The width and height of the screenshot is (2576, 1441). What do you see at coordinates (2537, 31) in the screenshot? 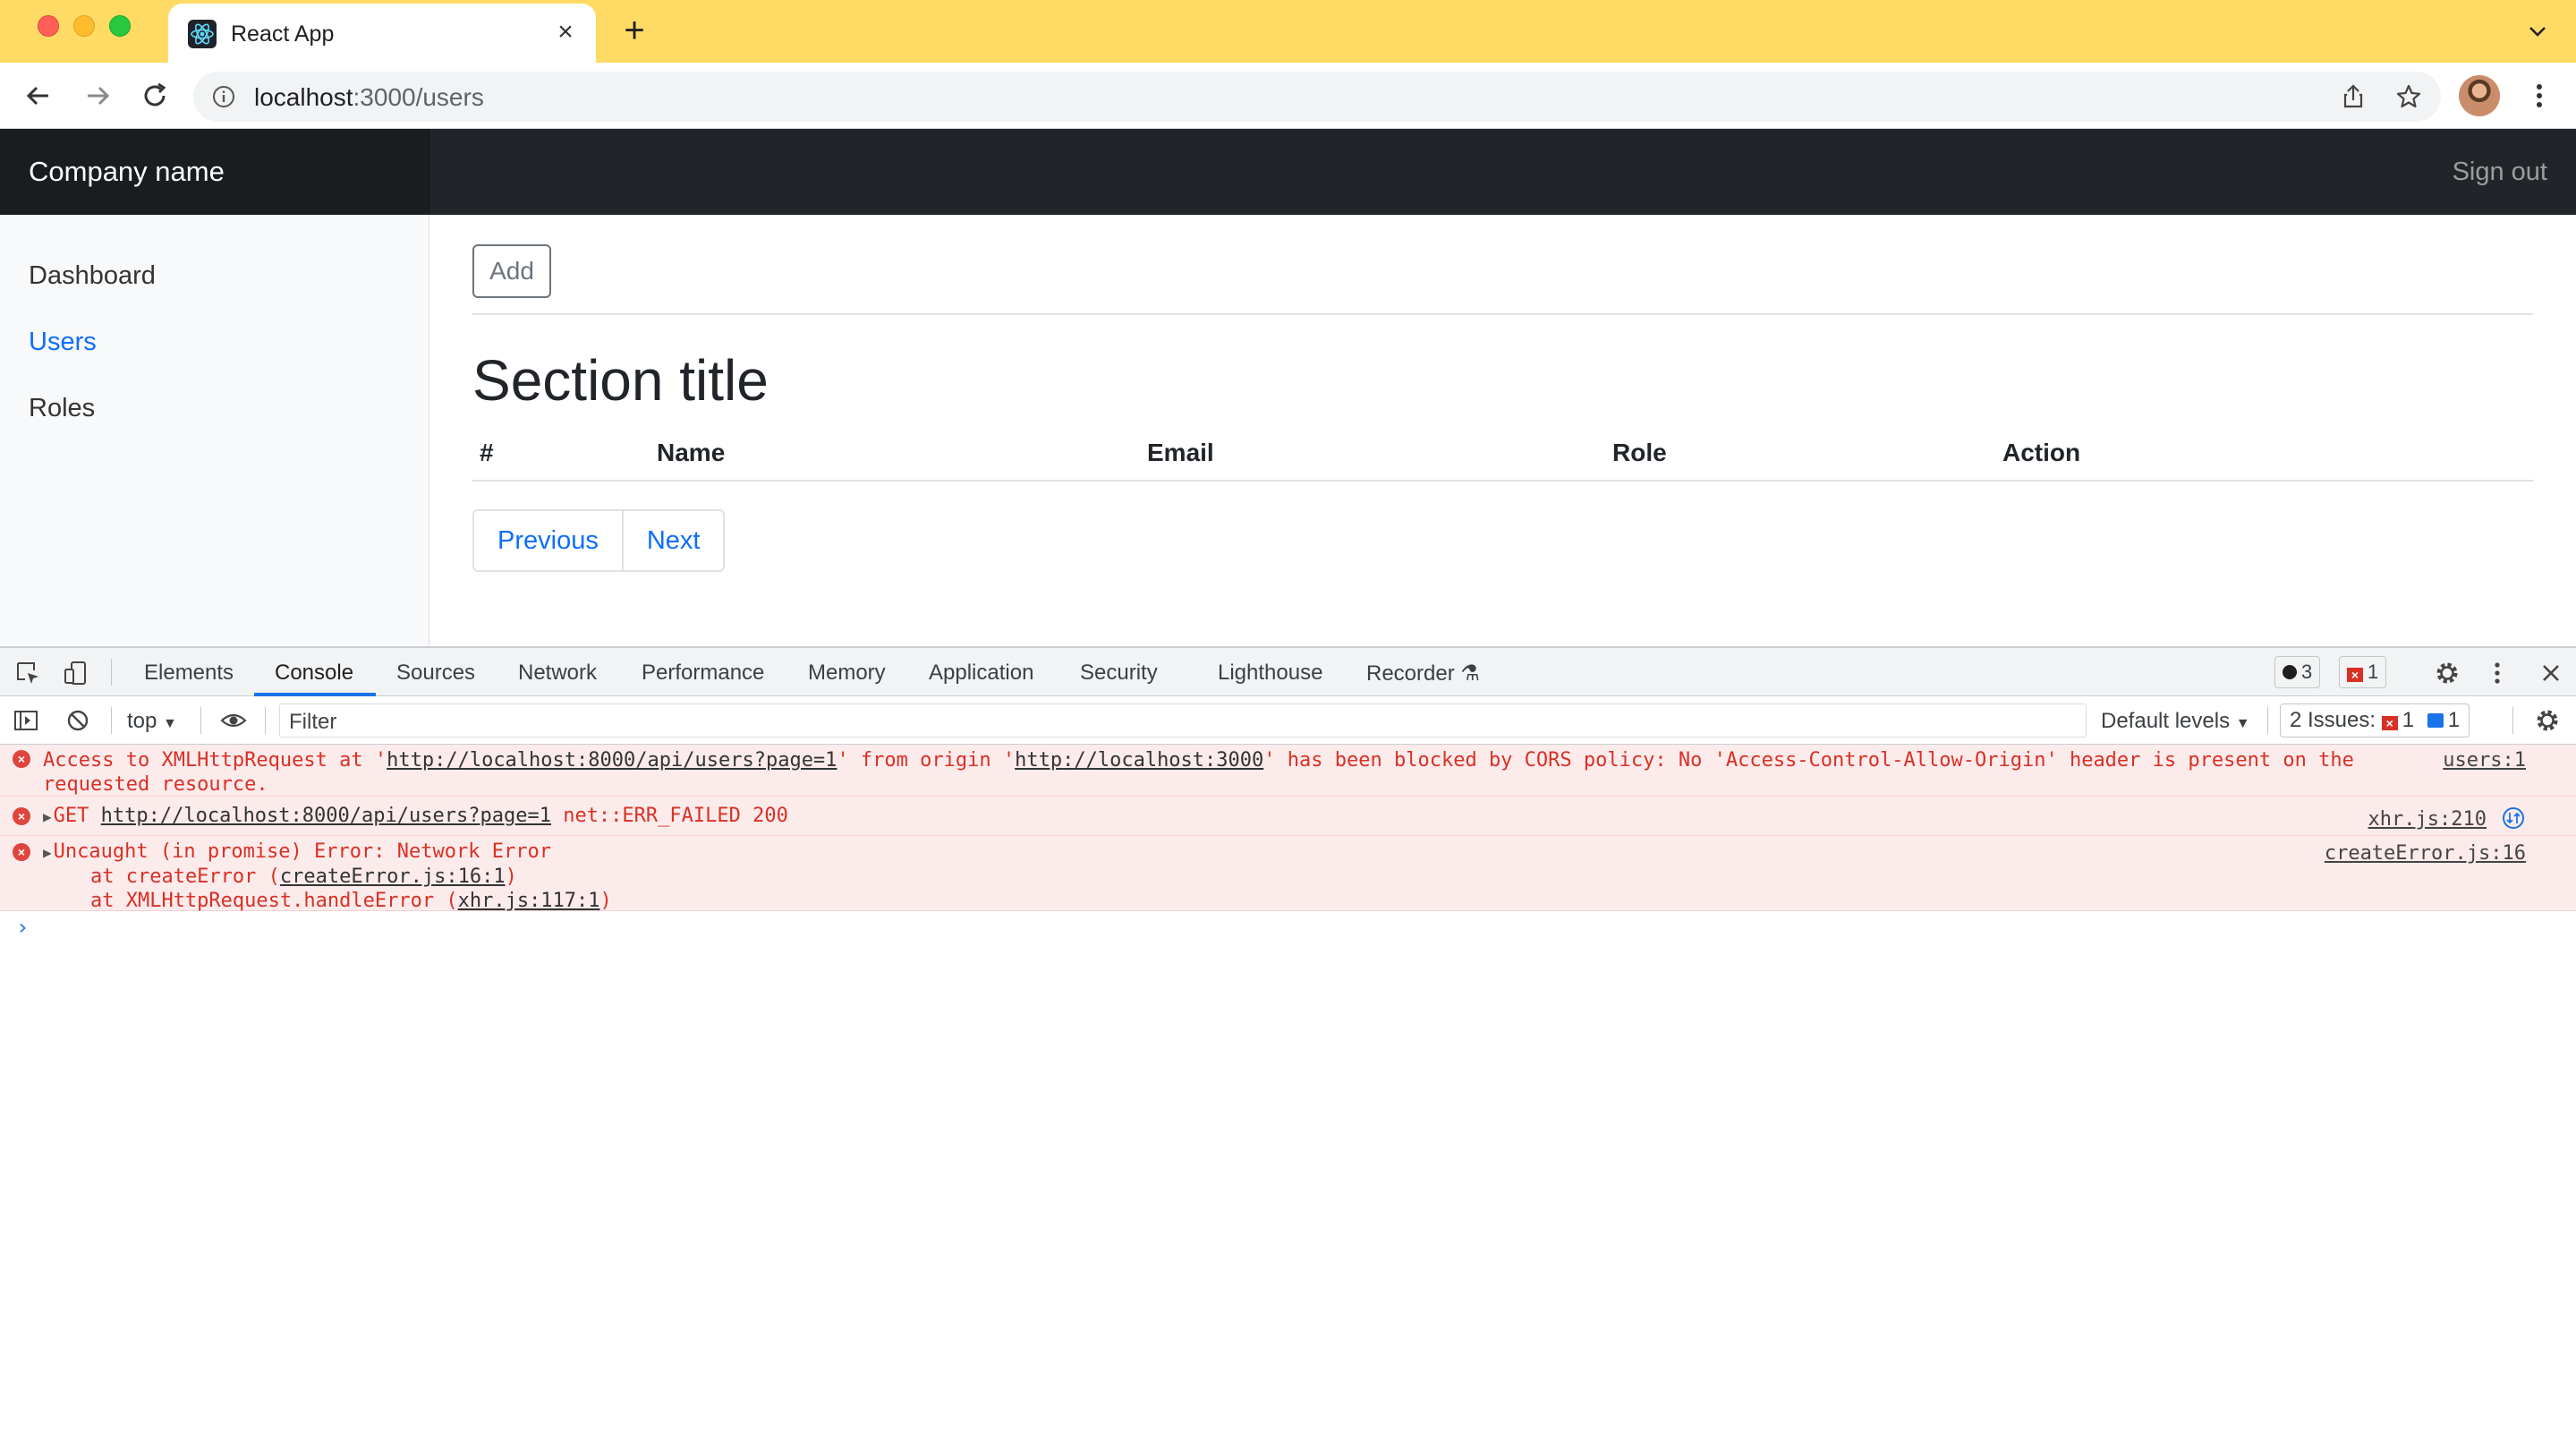
I see `tab-search-chevron-icon` at bounding box center [2537, 31].